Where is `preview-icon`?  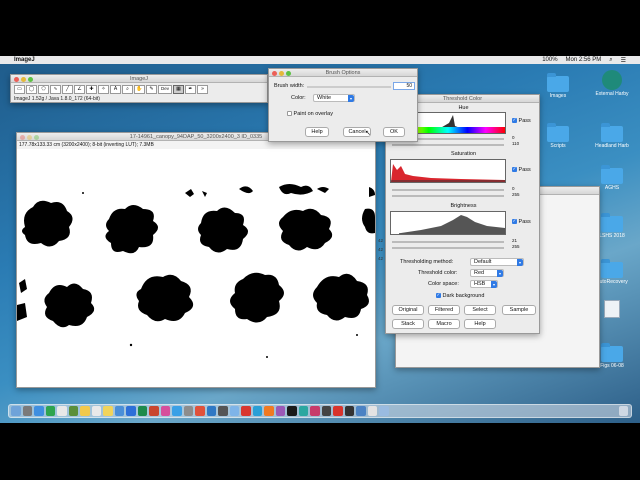
preview-icon is located at coordinates (234, 411).